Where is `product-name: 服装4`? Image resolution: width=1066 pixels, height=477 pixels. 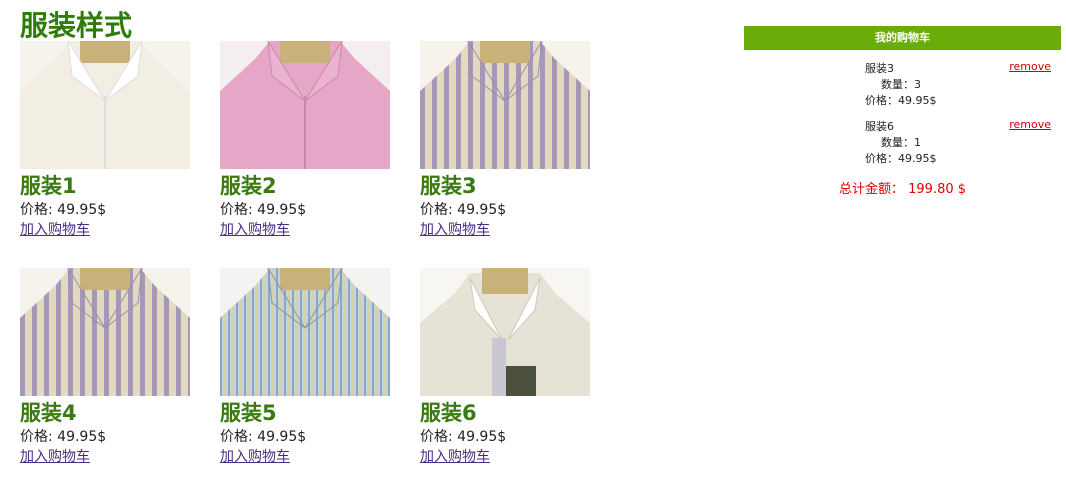 product-name: 服装4 is located at coordinates (48, 413).